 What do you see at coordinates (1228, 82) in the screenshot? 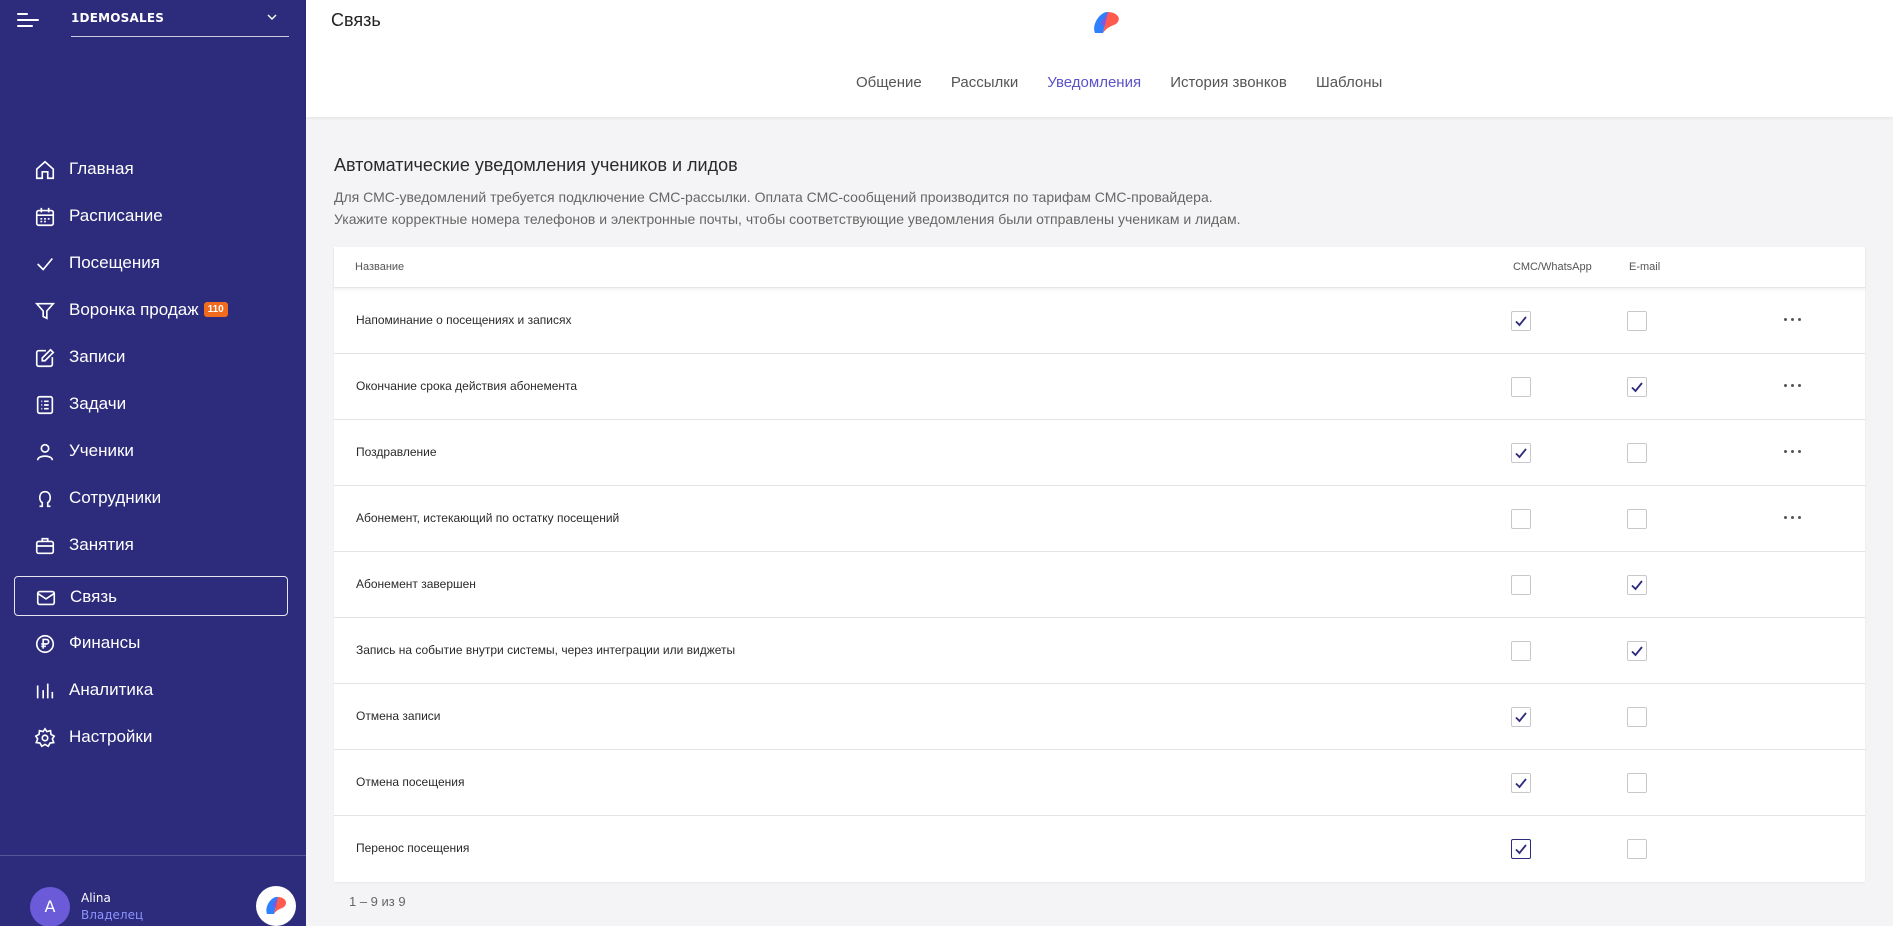
I see `tab-call-history: История звонков` at bounding box center [1228, 82].